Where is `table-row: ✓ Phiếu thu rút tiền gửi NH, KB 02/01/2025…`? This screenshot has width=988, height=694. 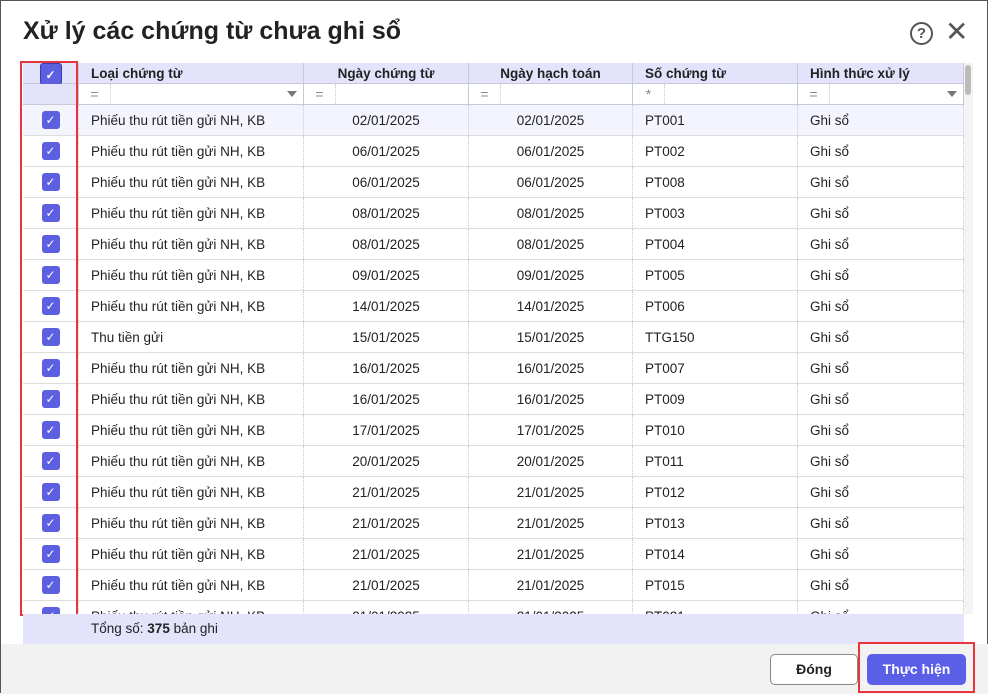
table-row: ✓ Phiếu thu rút tiền gửi NH, KB 02/01/2025… is located at coordinates (493, 120).